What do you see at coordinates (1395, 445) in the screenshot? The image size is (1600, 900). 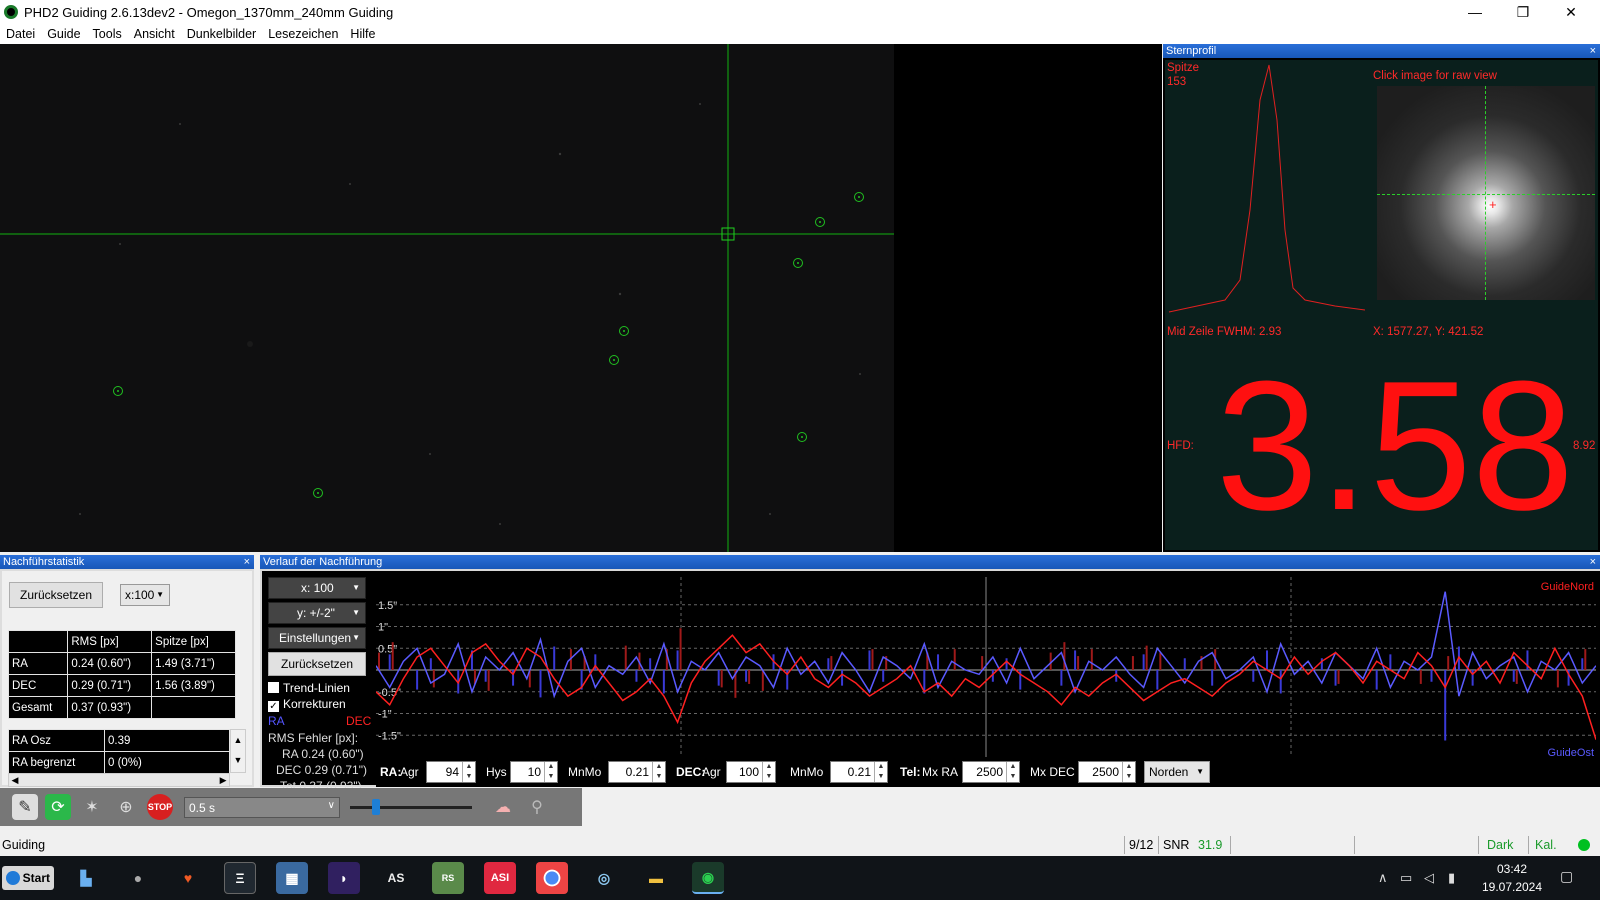 I see `hfd-value: 3.58` at bounding box center [1395, 445].